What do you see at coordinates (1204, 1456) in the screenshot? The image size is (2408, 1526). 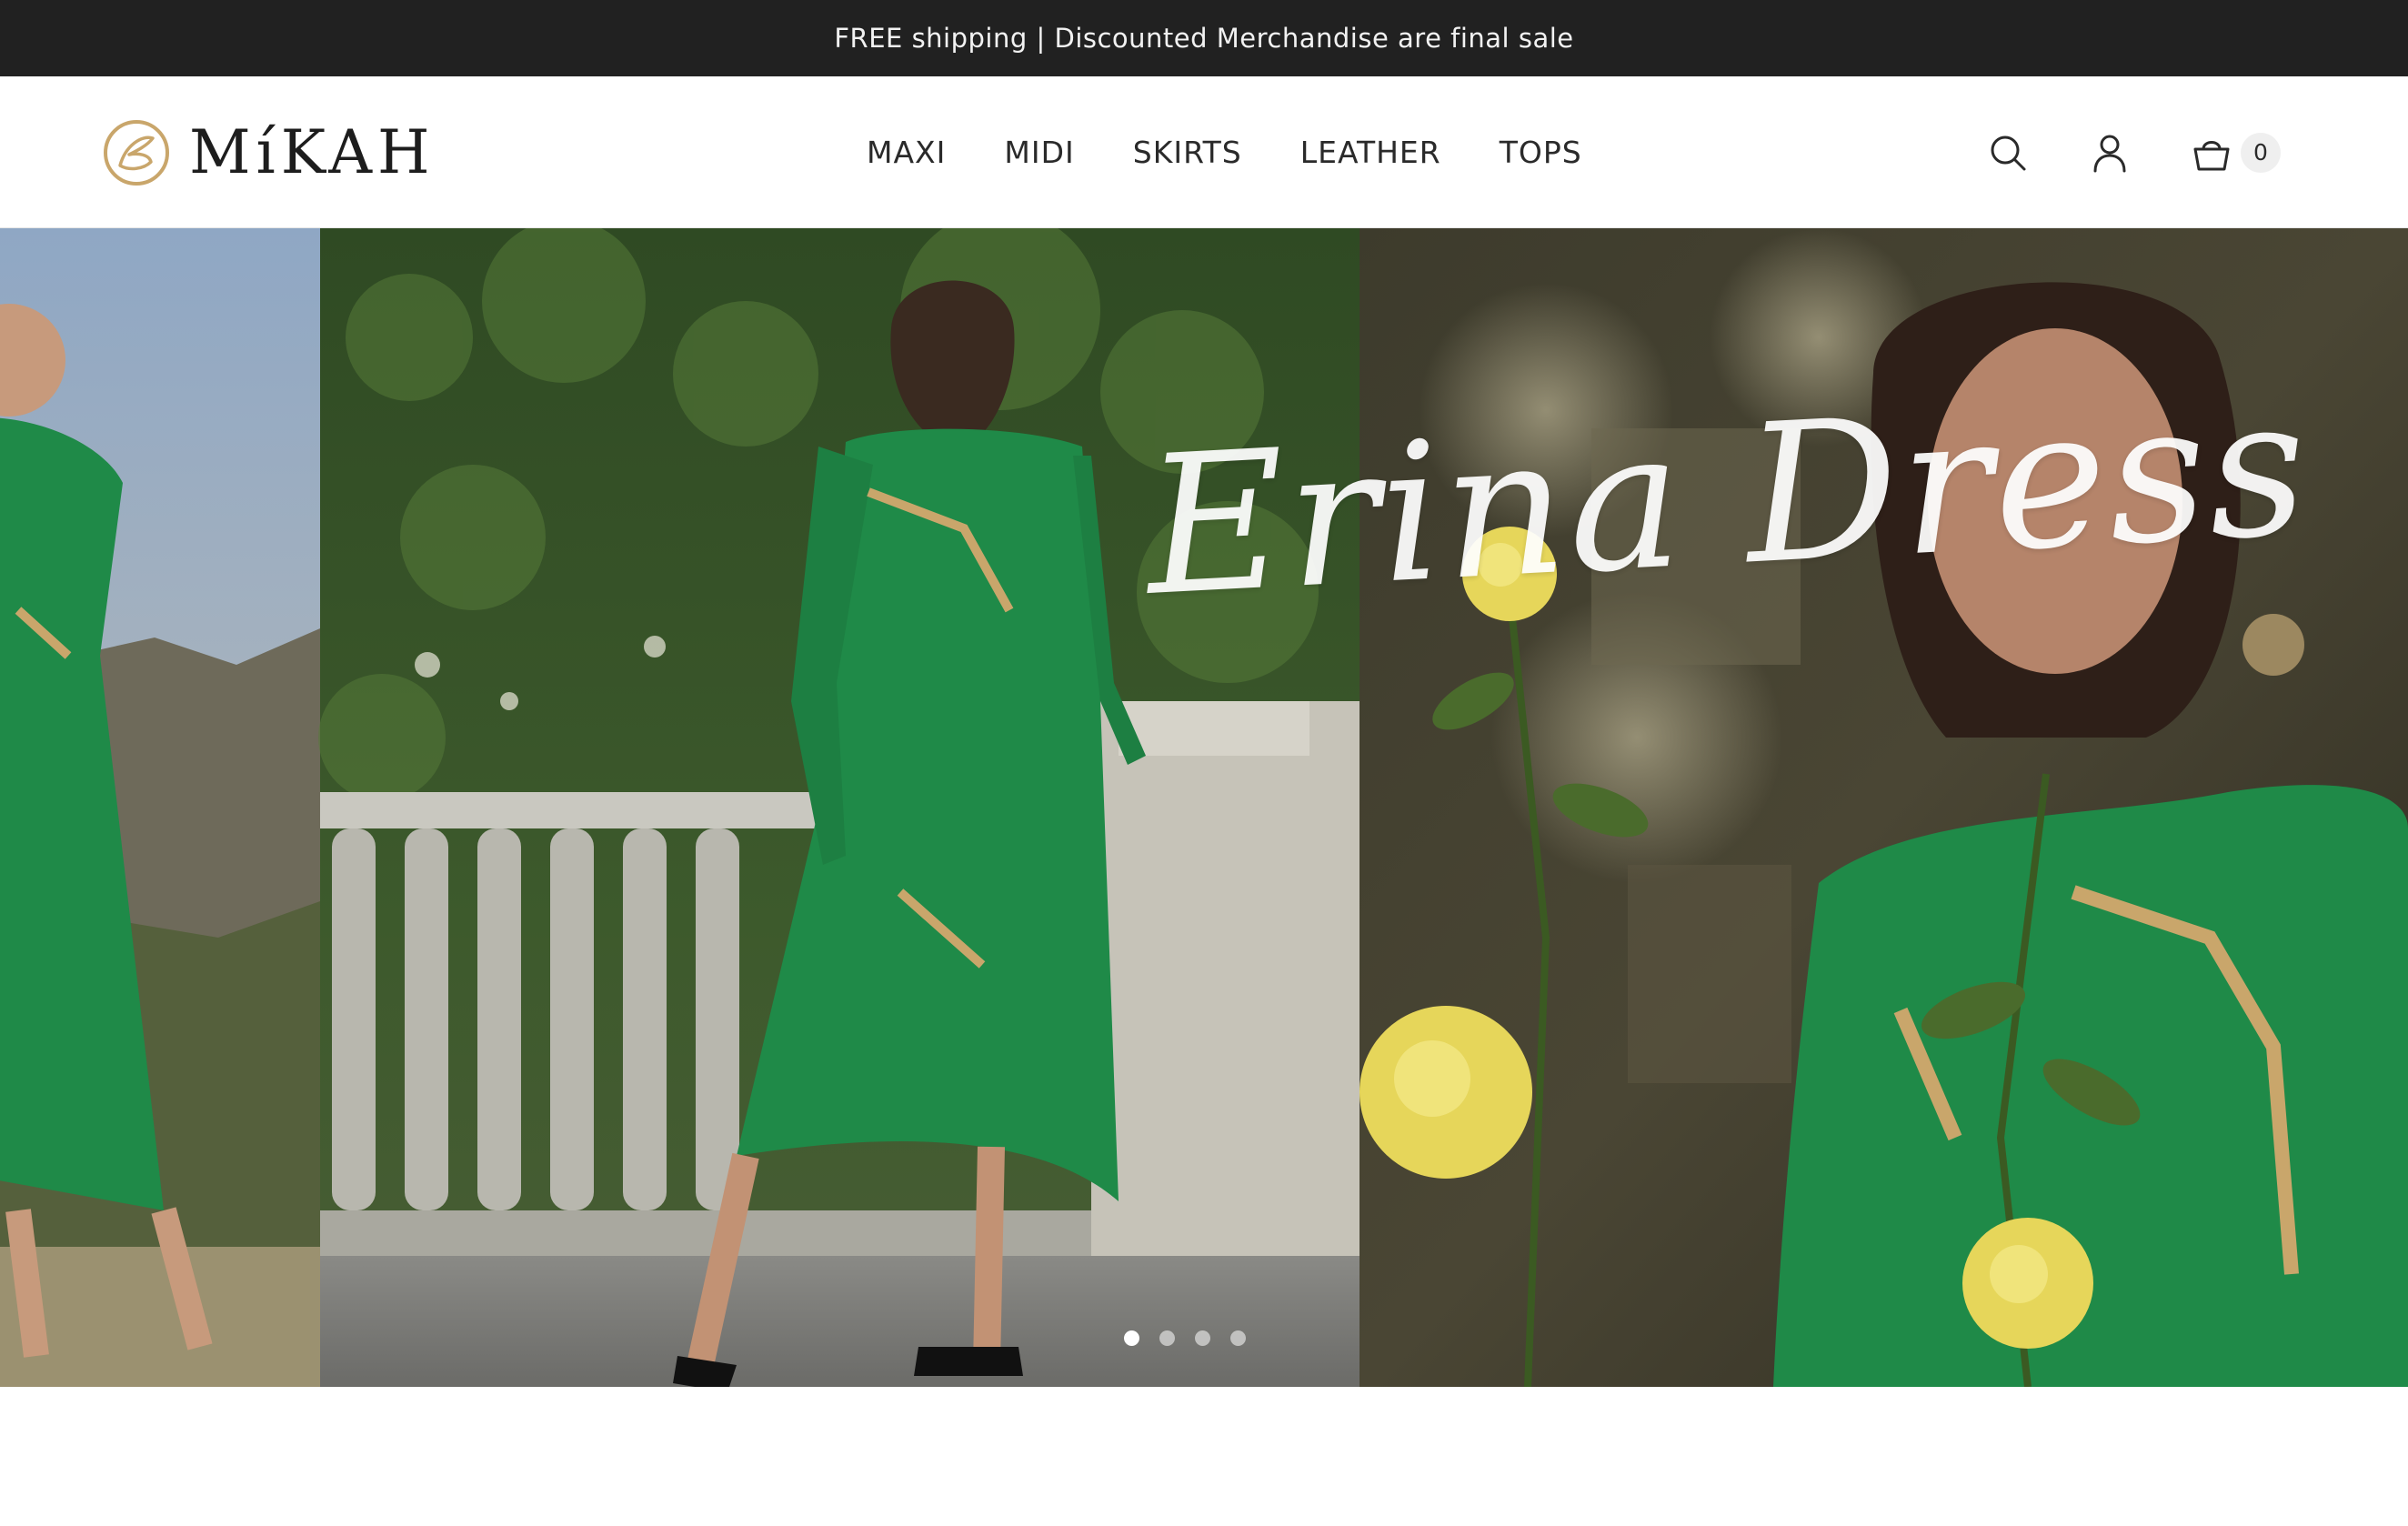 I see `page-content-area` at bounding box center [1204, 1456].